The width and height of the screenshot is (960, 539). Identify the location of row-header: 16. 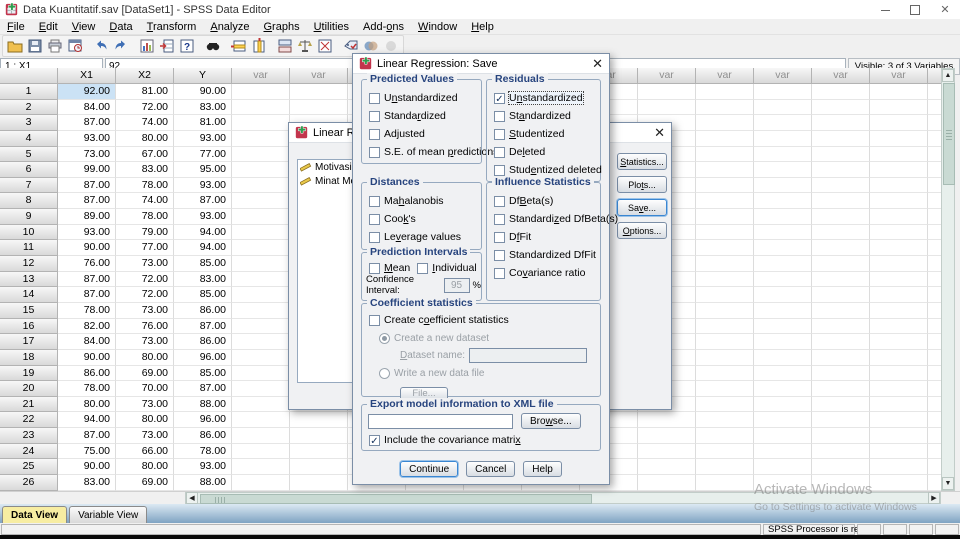
(29, 326).